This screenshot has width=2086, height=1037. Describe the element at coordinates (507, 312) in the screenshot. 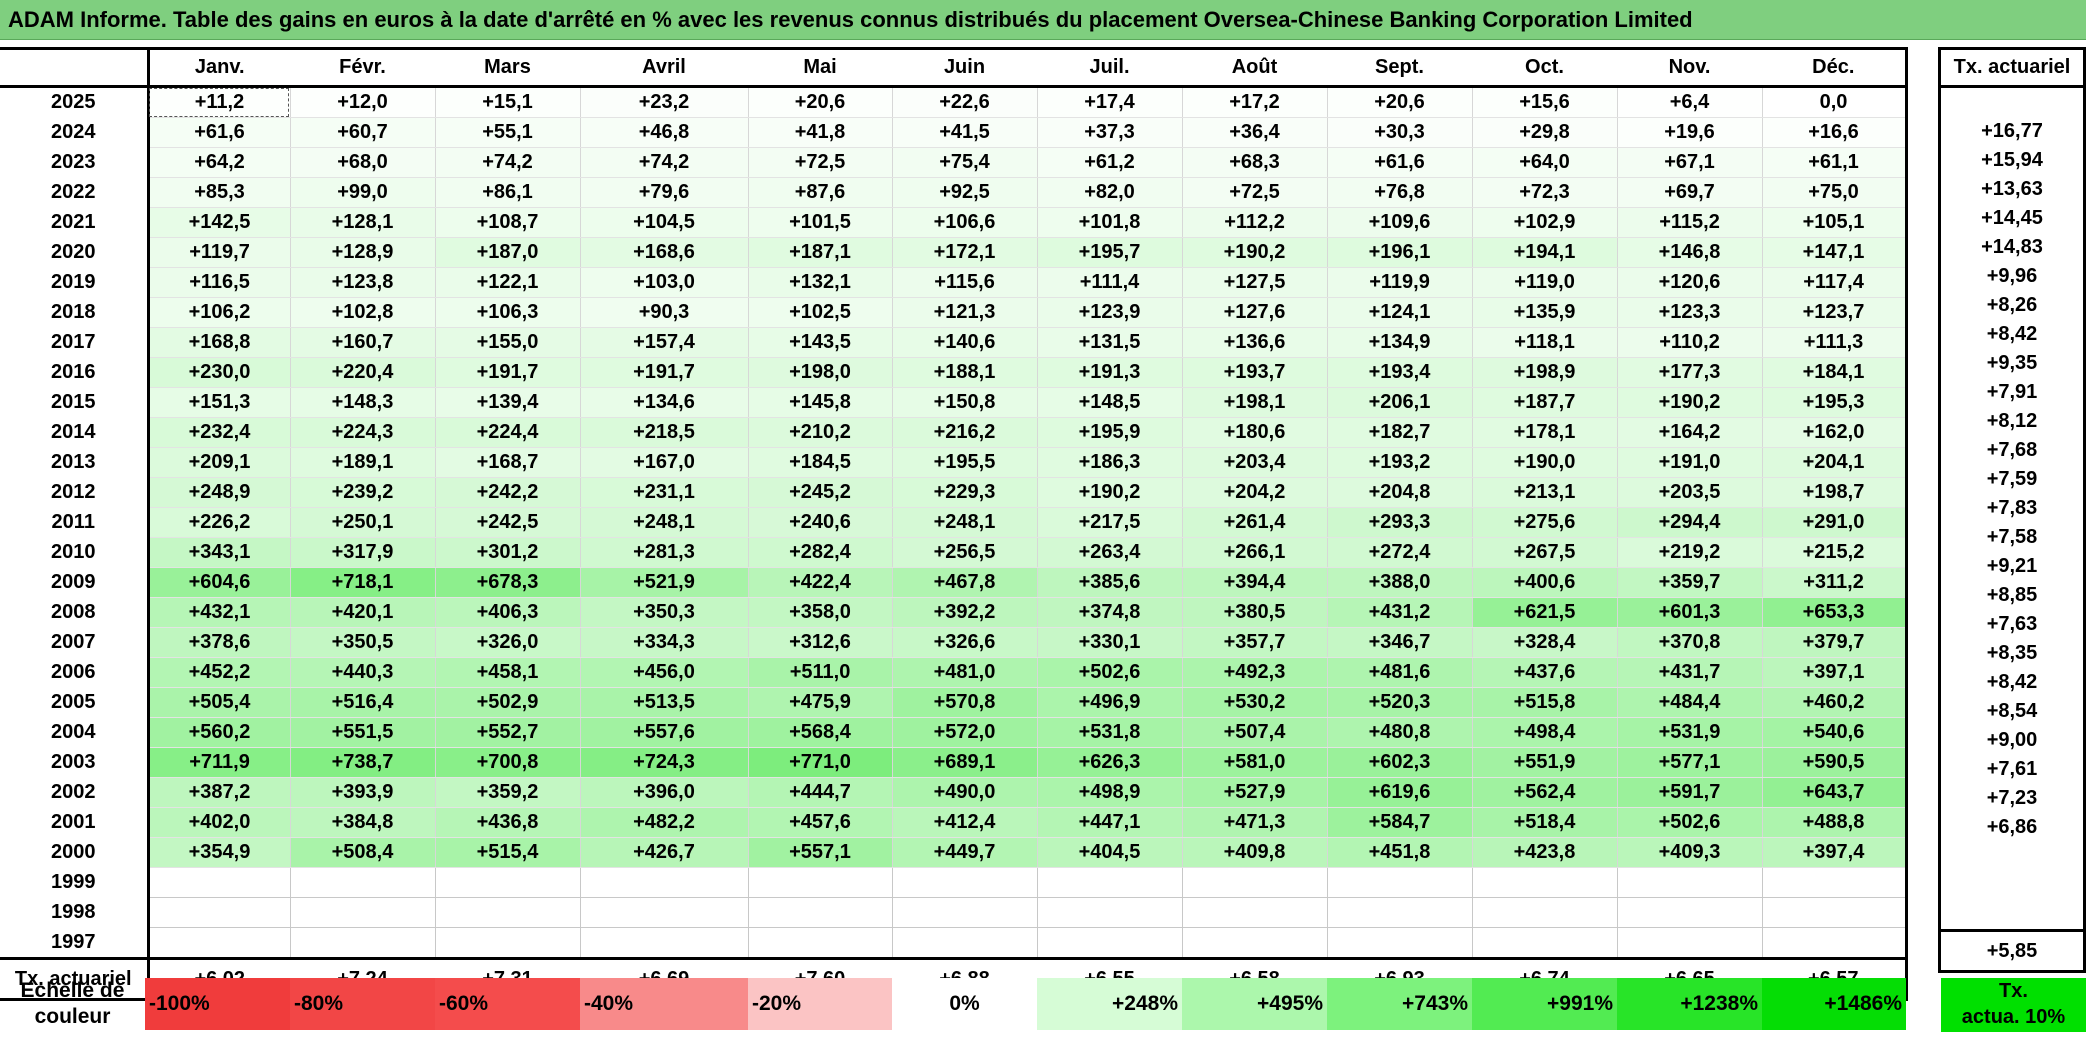

I see `gain-cell: +106,3` at that location.